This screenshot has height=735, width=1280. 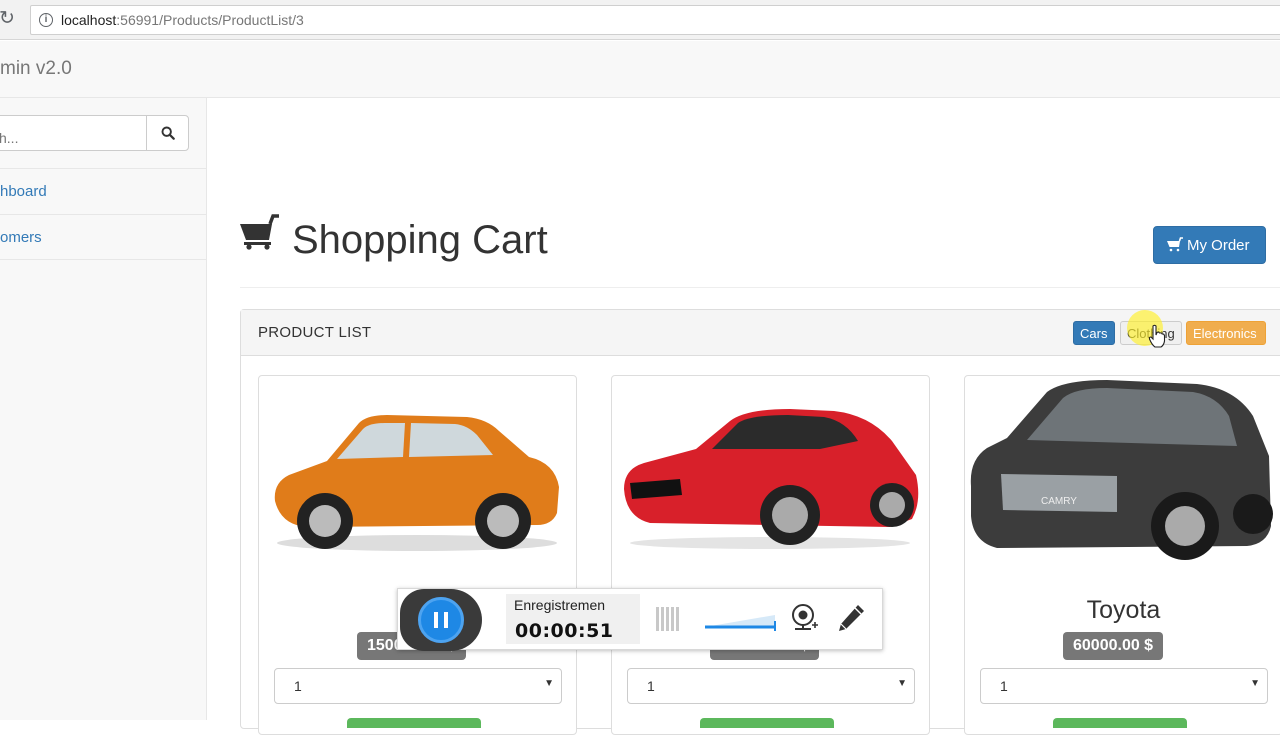 I want to click on top-navbar: min v2.0, so click(x=640, y=69).